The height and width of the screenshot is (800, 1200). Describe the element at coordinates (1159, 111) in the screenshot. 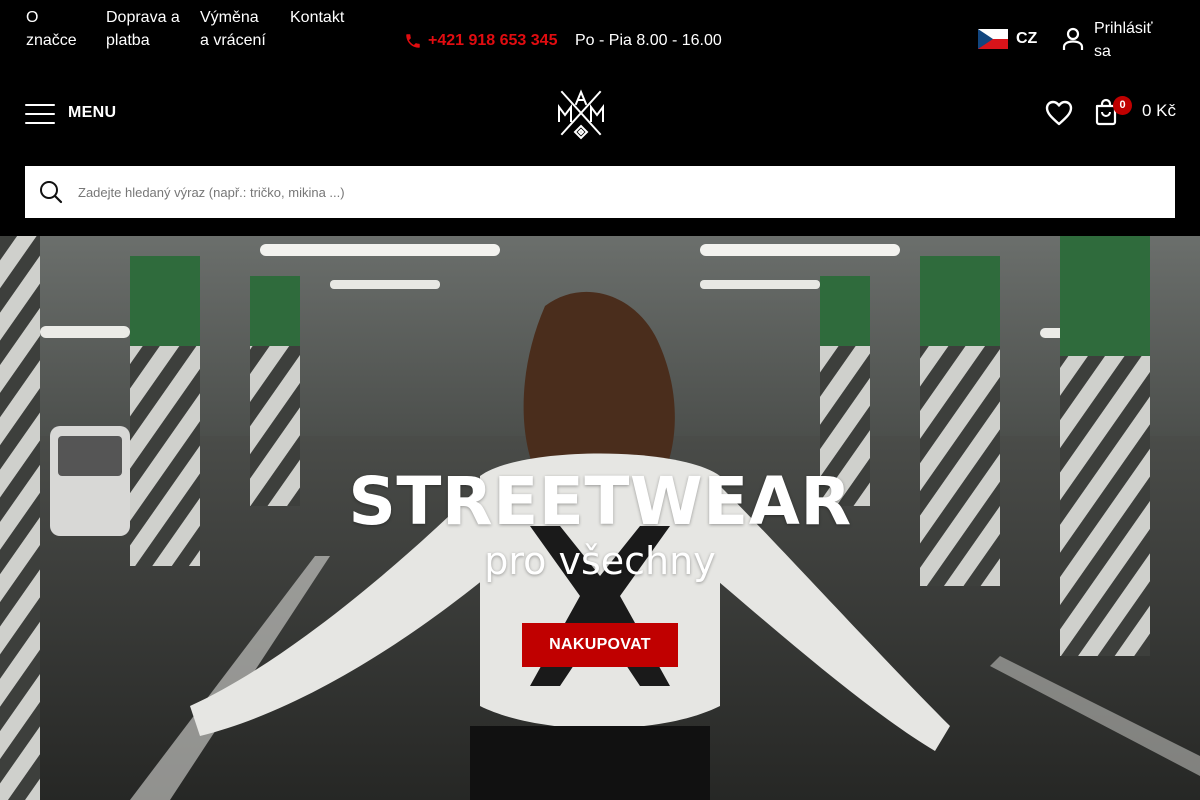

I see `cart-total: 0 Kč` at that location.